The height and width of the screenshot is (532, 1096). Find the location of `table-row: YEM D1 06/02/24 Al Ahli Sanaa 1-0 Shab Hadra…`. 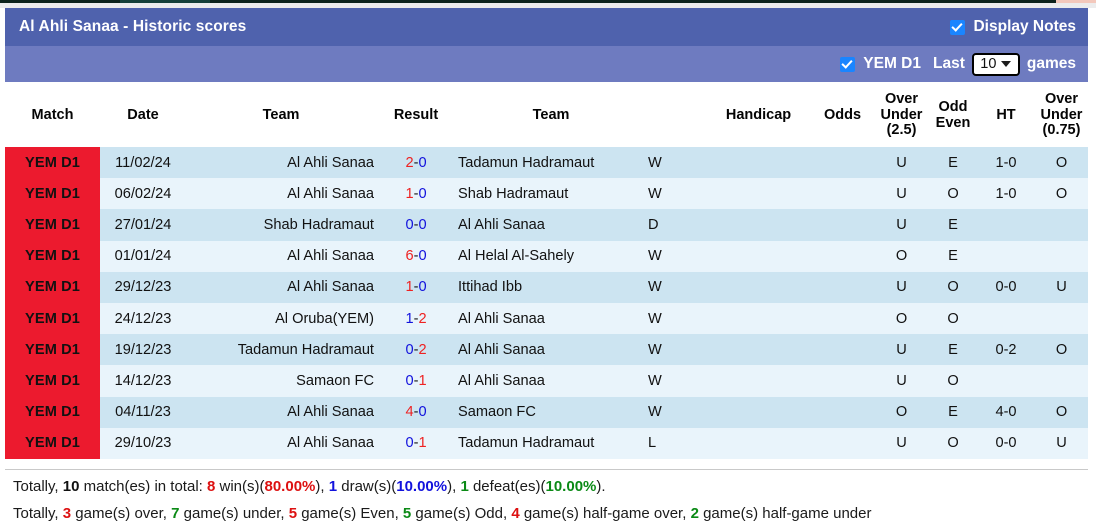

table-row: YEM D1 06/02/24 Al Ahli Sanaa 1-0 Shab Hadra… is located at coordinates (546, 194).